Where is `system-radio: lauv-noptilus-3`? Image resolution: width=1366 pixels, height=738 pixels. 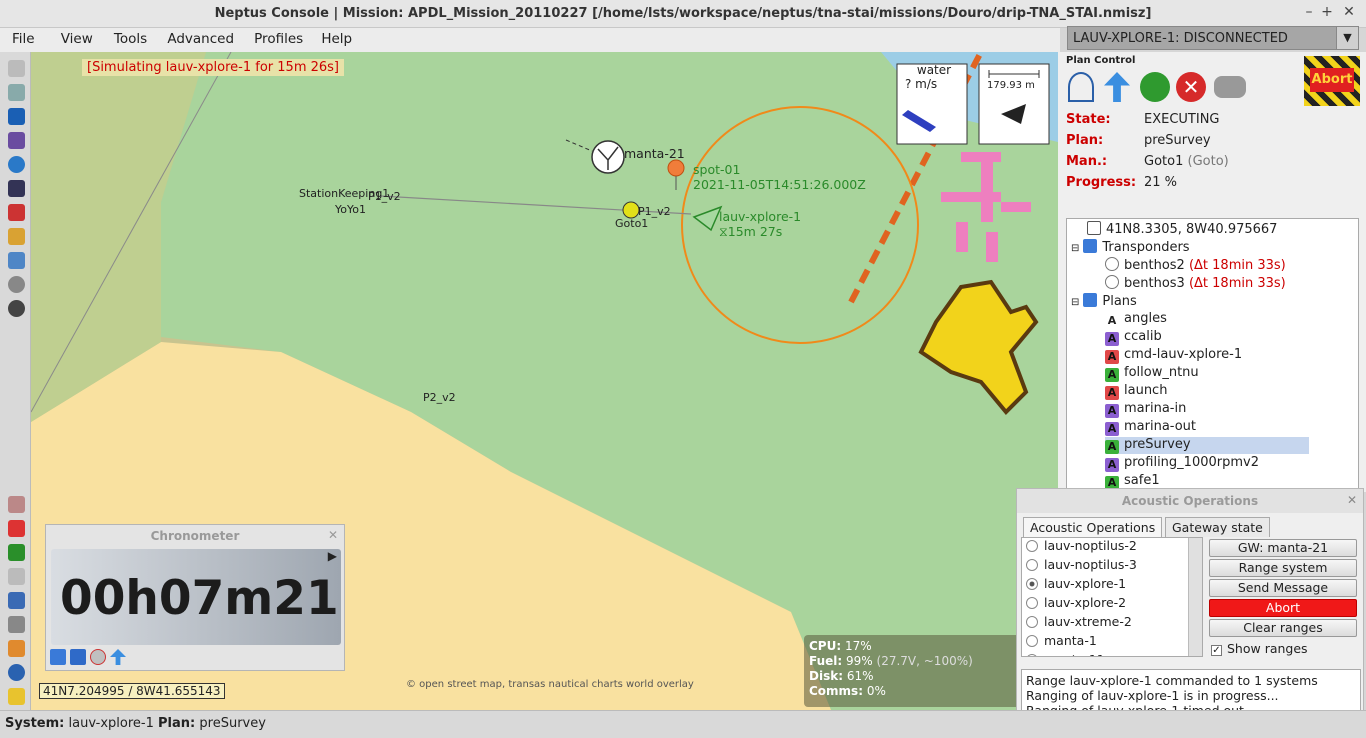 system-radio: lauv-noptilus-3 is located at coordinates (1081, 564).